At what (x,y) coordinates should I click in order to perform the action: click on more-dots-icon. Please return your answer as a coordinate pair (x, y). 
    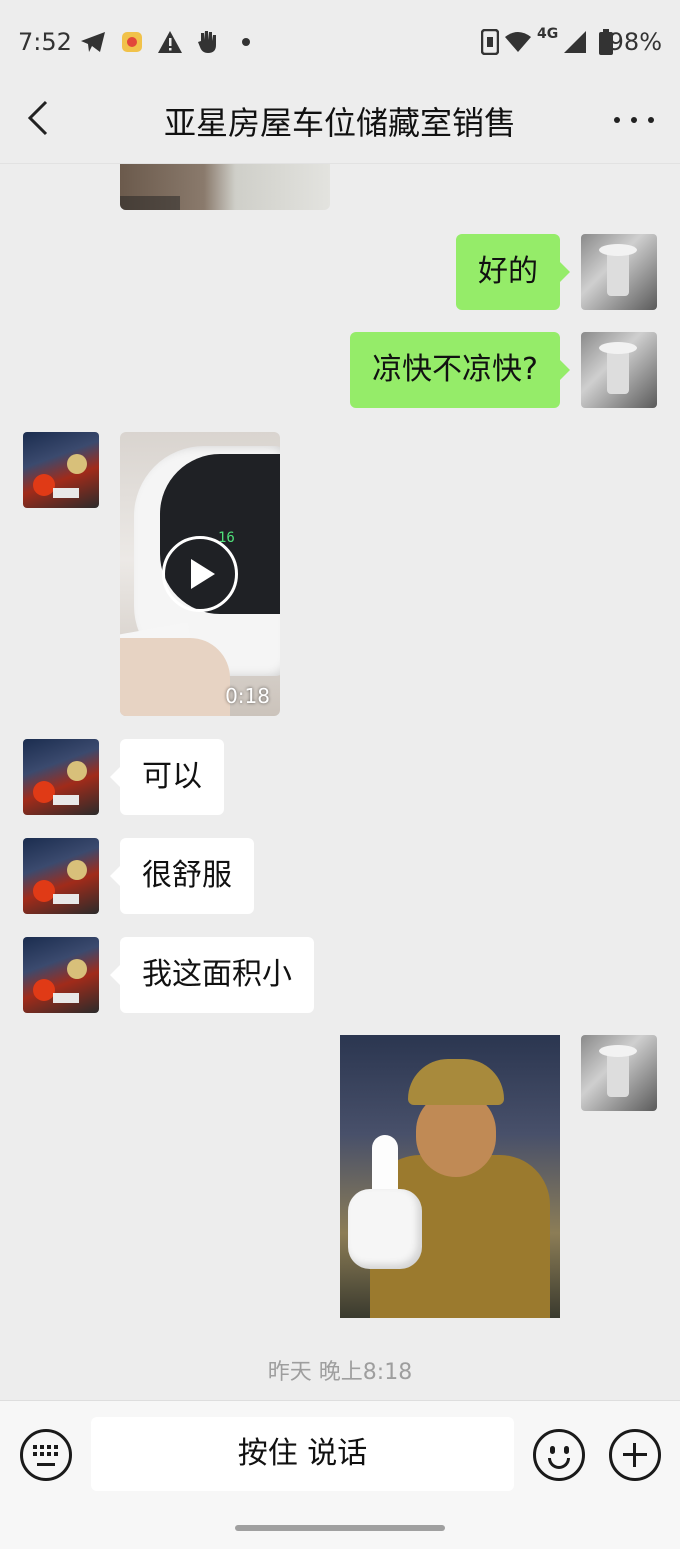
    Looking at the image, I should click on (634, 120).